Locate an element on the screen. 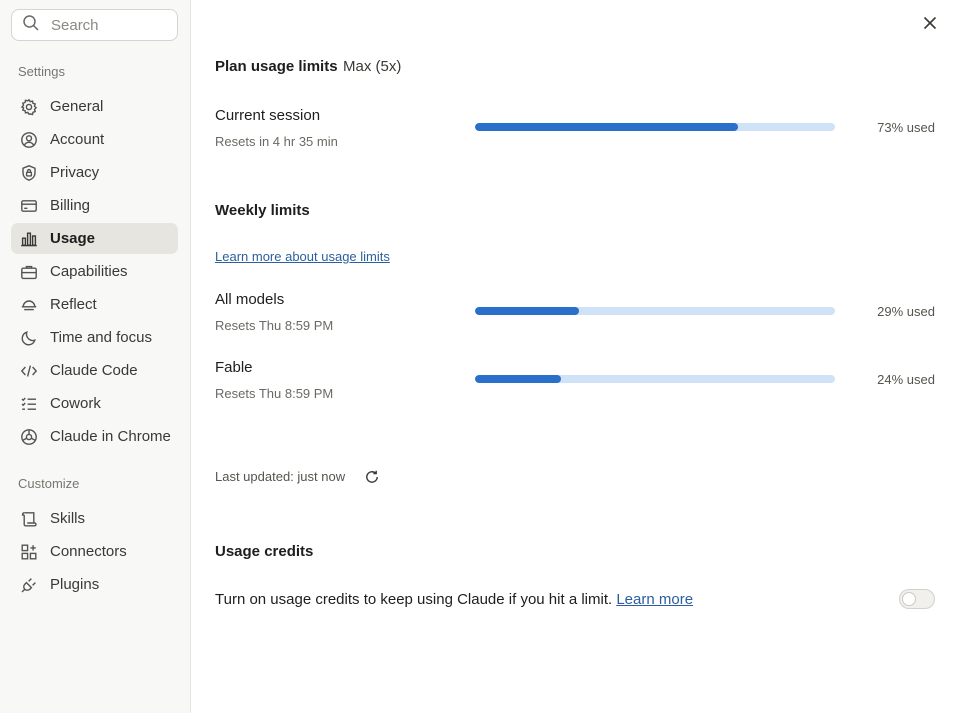 Image resolution: width=955 pixels, height=713 pixels. sidebar-item-label: Billing is located at coordinates (70, 205).